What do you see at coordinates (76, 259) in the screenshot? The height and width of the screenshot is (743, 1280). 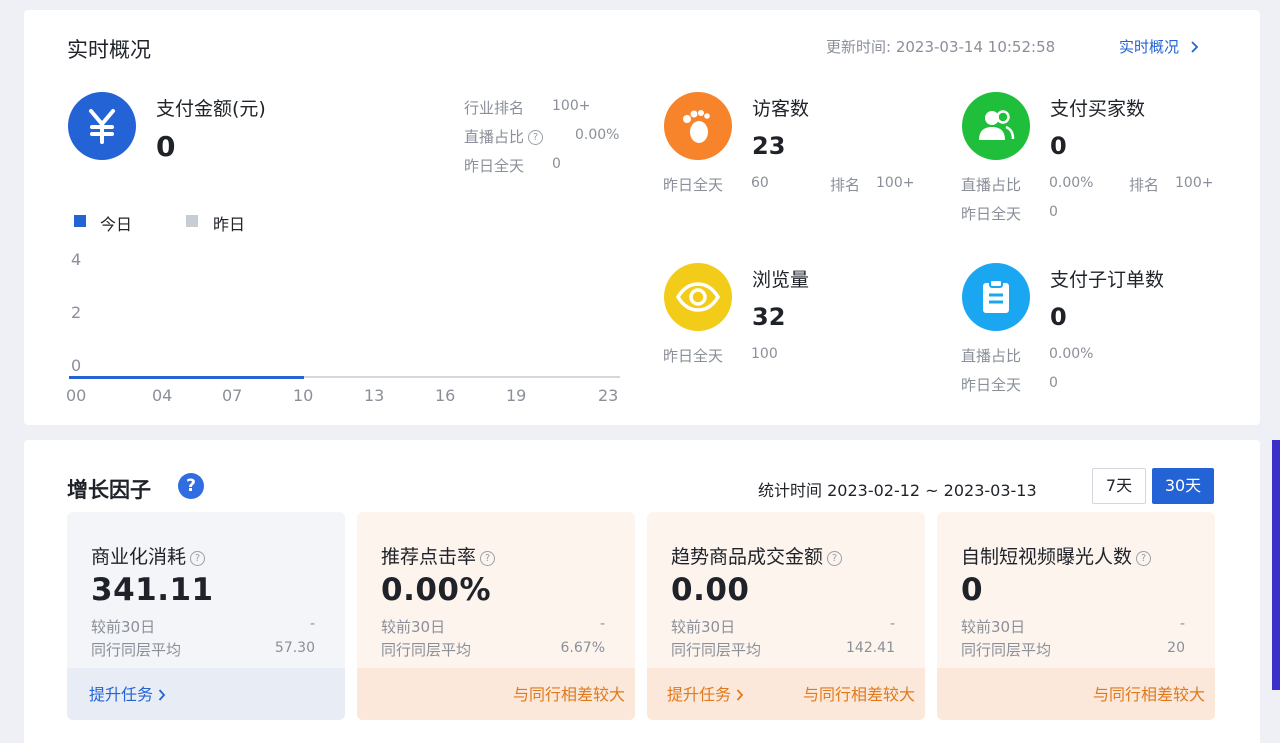 I see `y-tick-4: 4` at bounding box center [76, 259].